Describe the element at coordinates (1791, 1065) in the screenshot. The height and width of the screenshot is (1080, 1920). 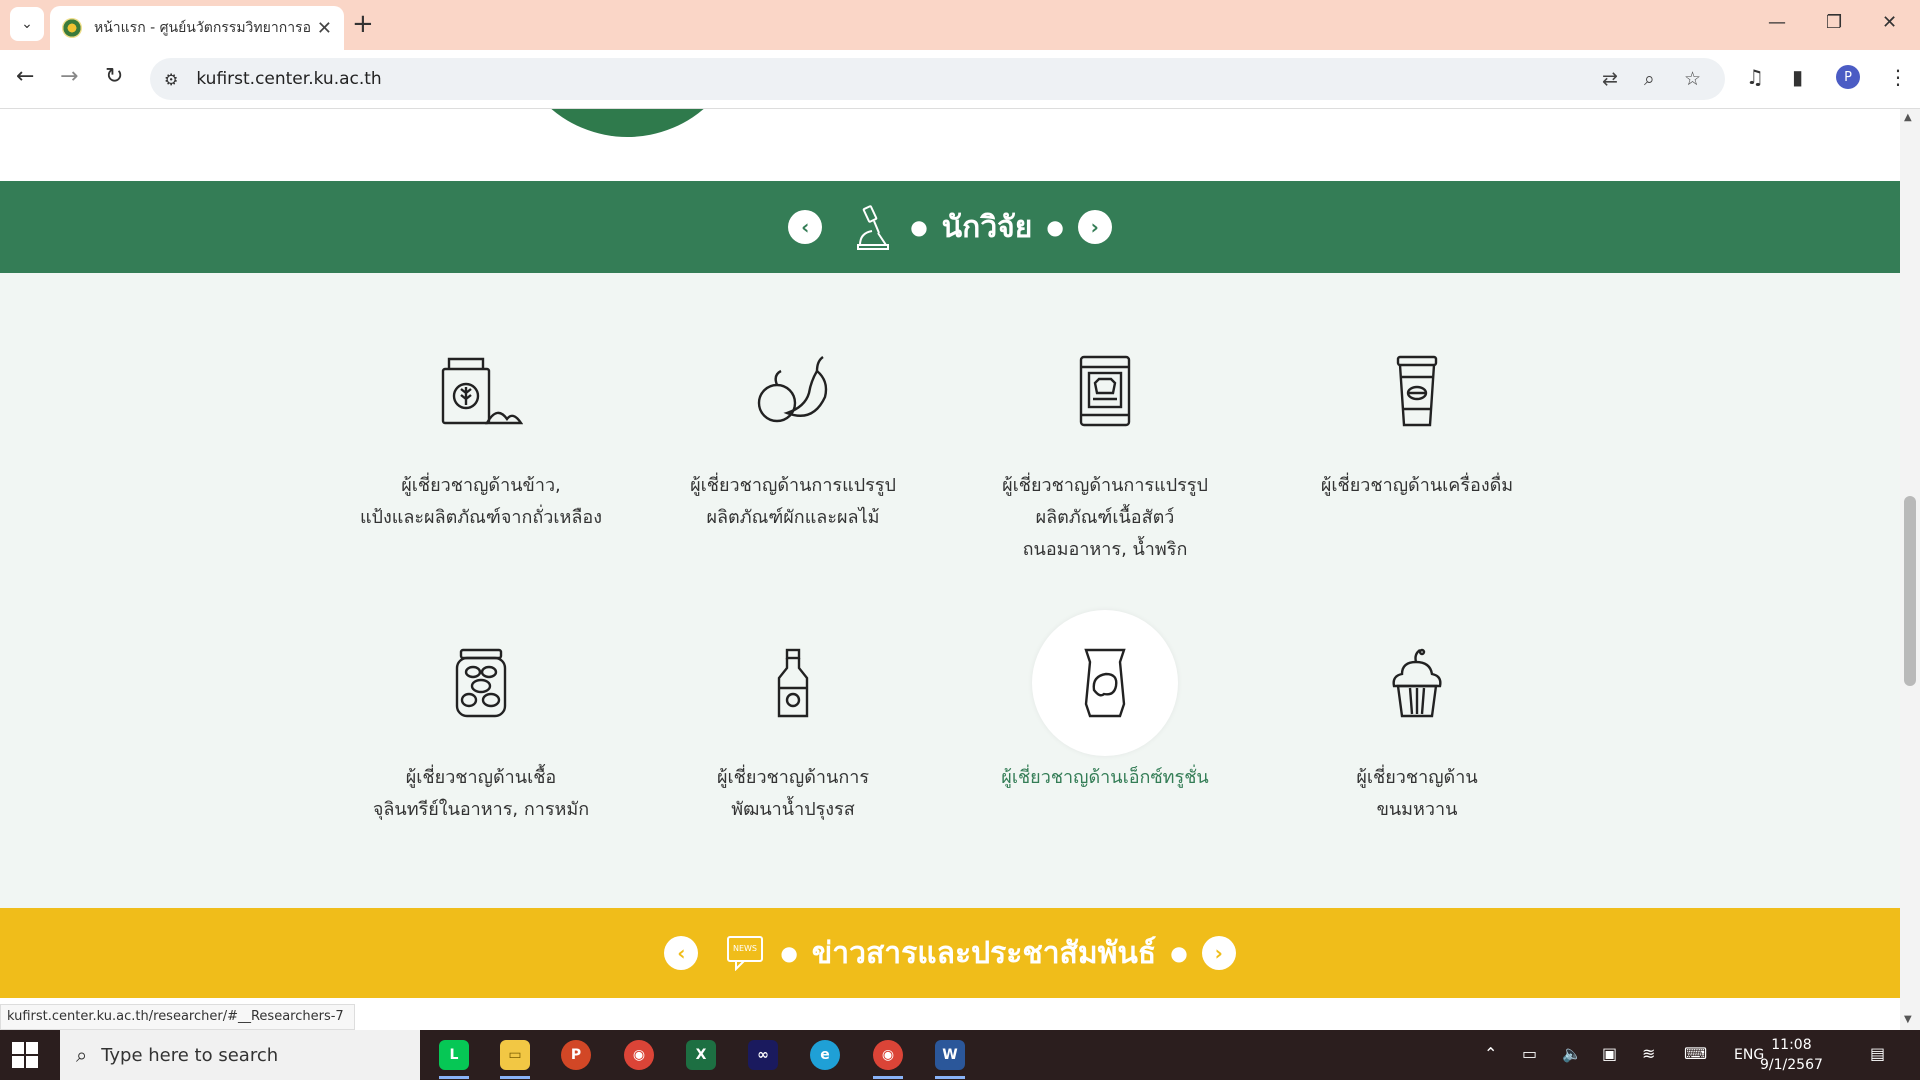
I see `clock-date: 9/1/2567` at that location.